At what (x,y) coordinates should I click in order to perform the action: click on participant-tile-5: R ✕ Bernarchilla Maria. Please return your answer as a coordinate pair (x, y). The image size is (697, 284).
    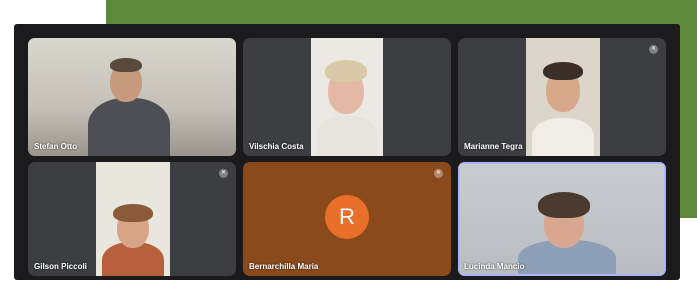
    Looking at the image, I should click on (347, 219).